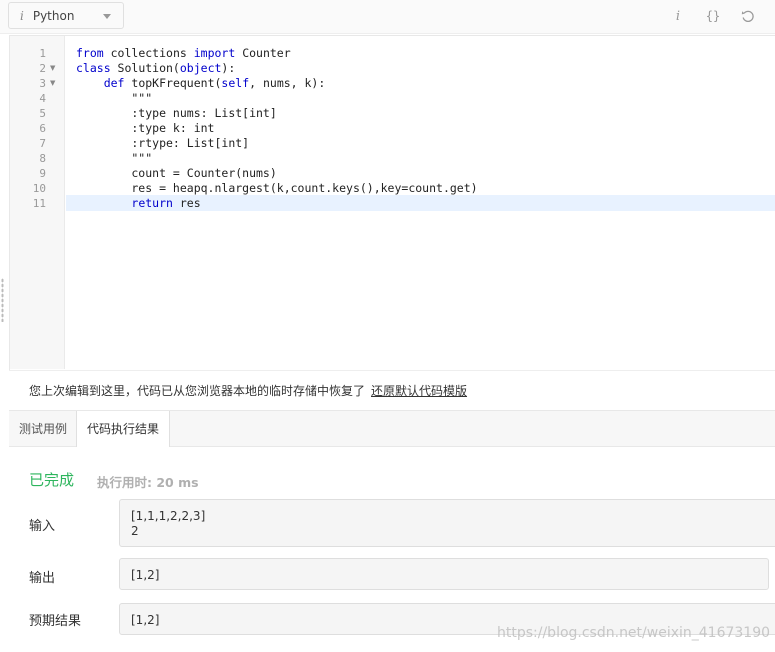 This screenshot has height=652, width=775. Describe the element at coordinates (43, 429) in the screenshot. I see `tab-test-cases: 测试用例` at that location.